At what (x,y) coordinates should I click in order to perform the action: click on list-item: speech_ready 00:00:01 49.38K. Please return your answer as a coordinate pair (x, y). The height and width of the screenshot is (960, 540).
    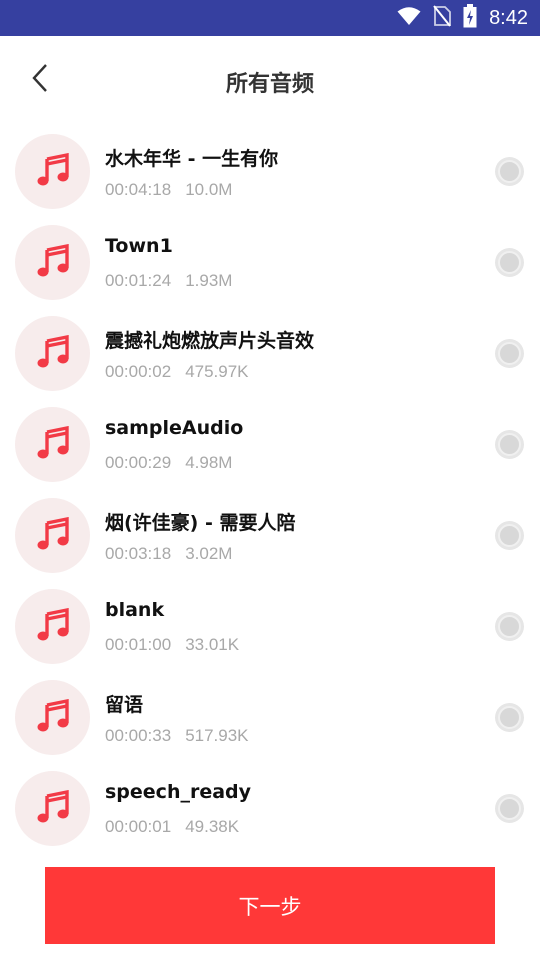
    Looking at the image, I should click on (270, 808).